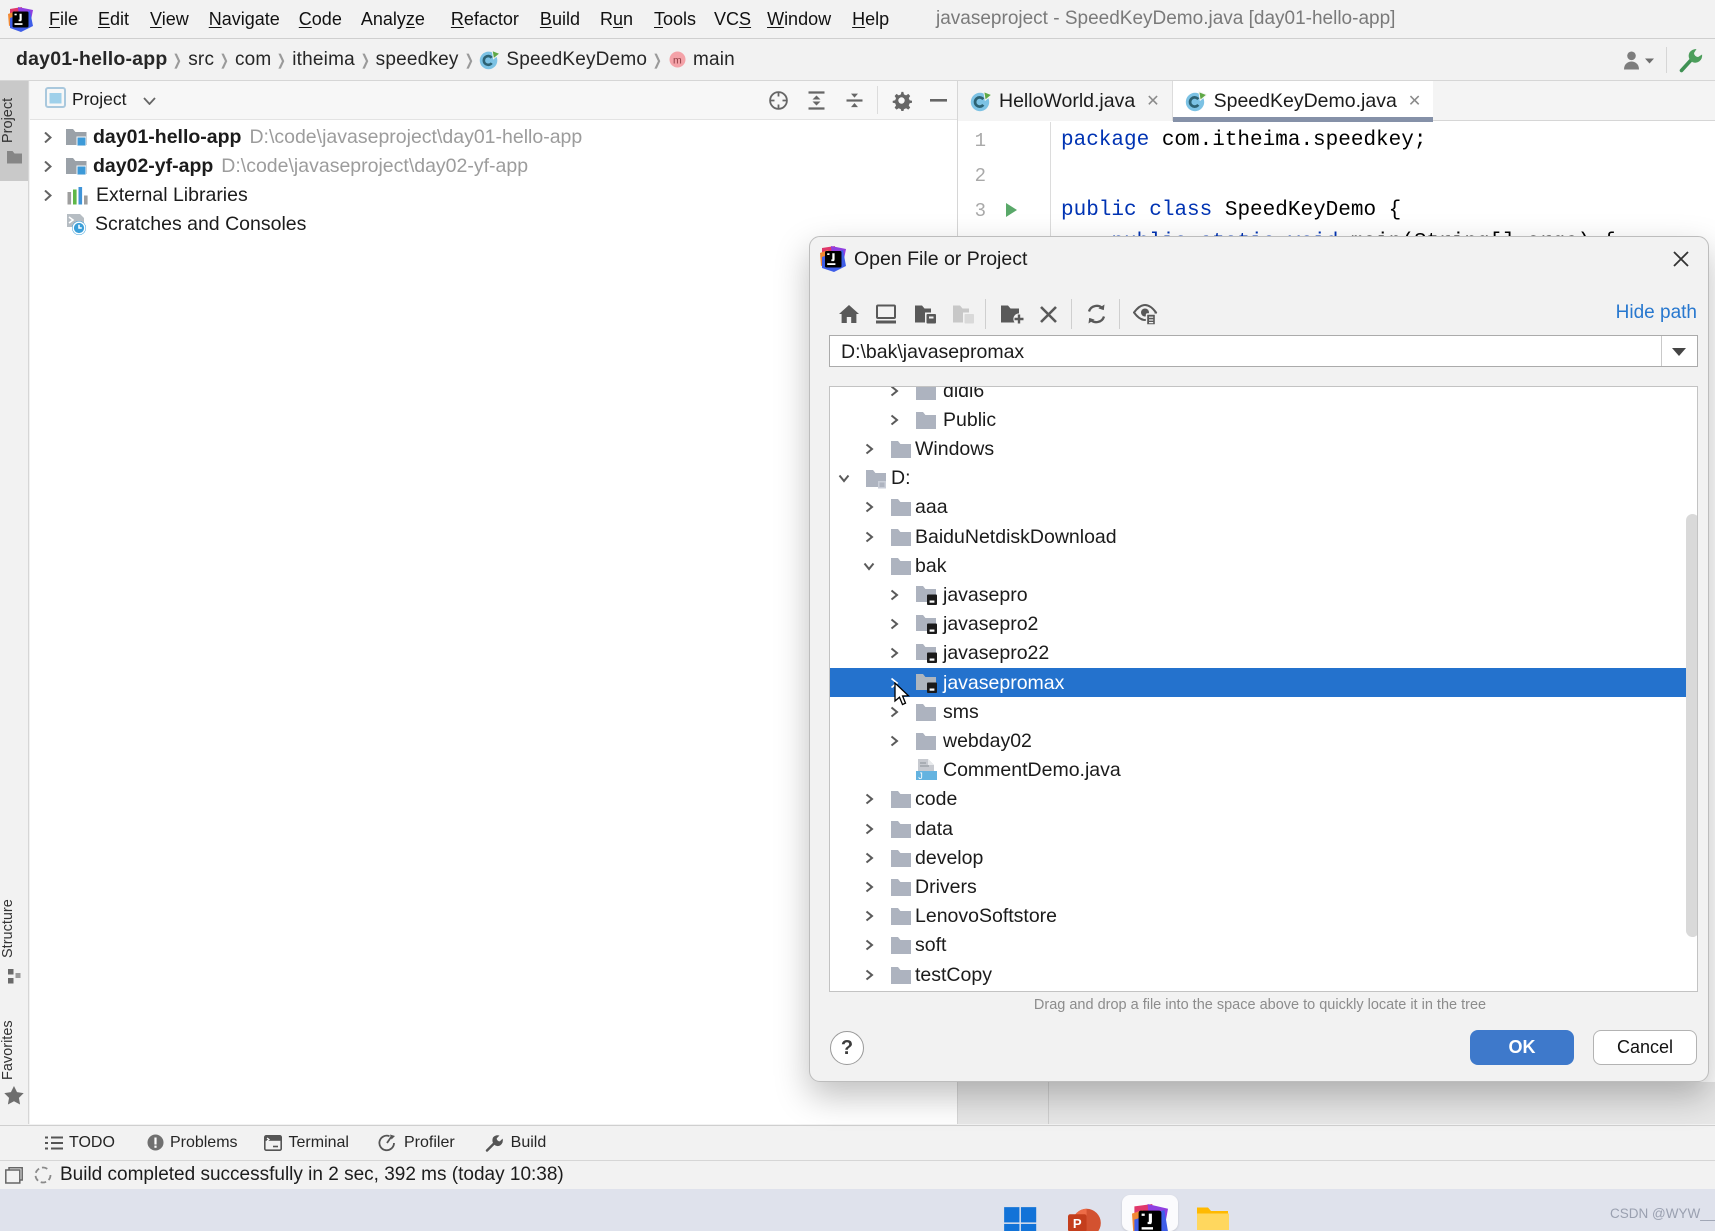  What do you see at coordinates (1077, 1223) in the screenshot?
I see `svg-text: P` at bounding box center [1077, 1223].